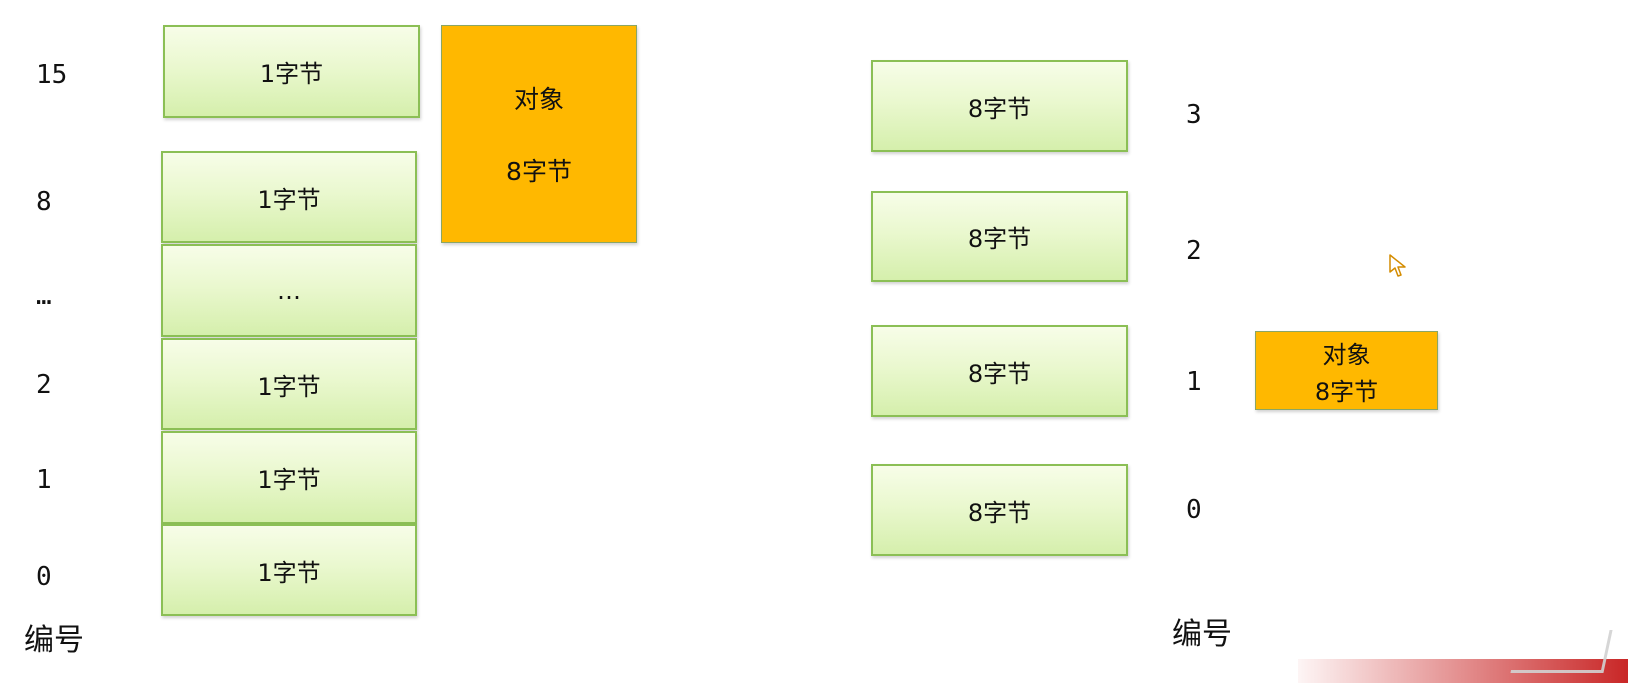  What do you see at coordinates (1194, 382) in the screenshot?
I see `right-label-1: 1` at bounding box center [1194, 382].